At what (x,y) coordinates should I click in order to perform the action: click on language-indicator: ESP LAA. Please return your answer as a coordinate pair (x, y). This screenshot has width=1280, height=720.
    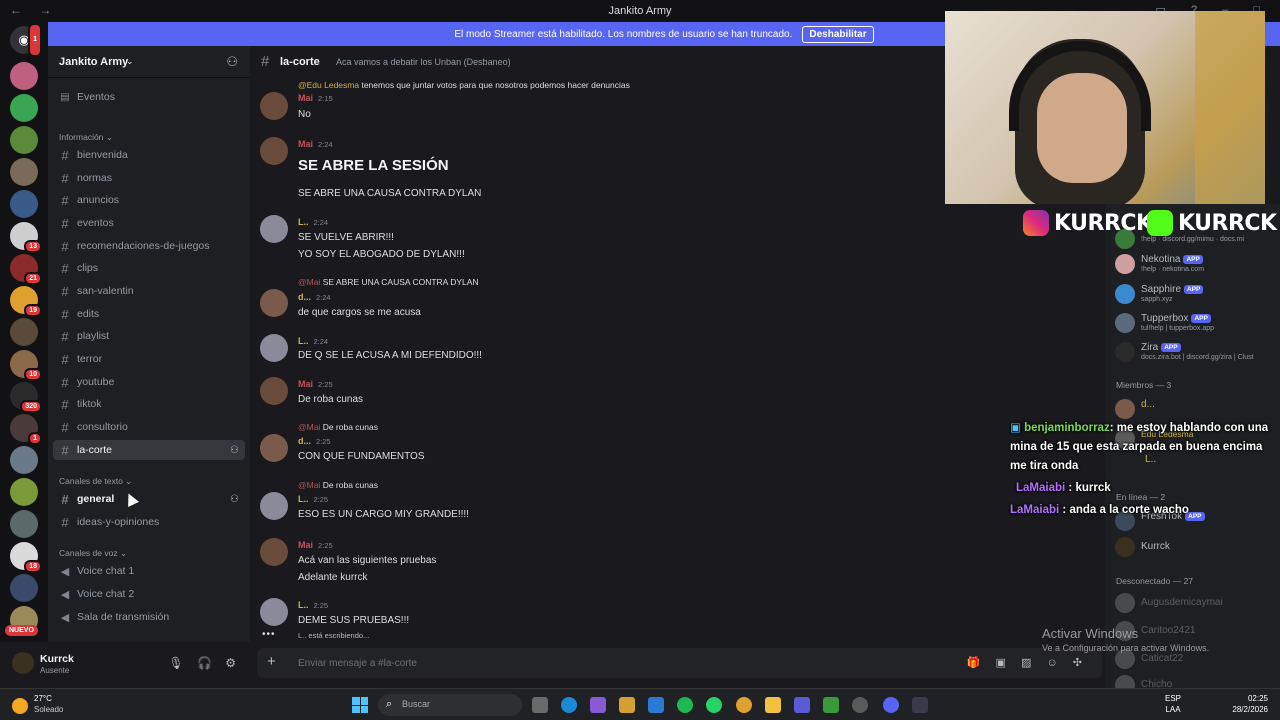
    Looking at the image, I should click on (1173, 704).